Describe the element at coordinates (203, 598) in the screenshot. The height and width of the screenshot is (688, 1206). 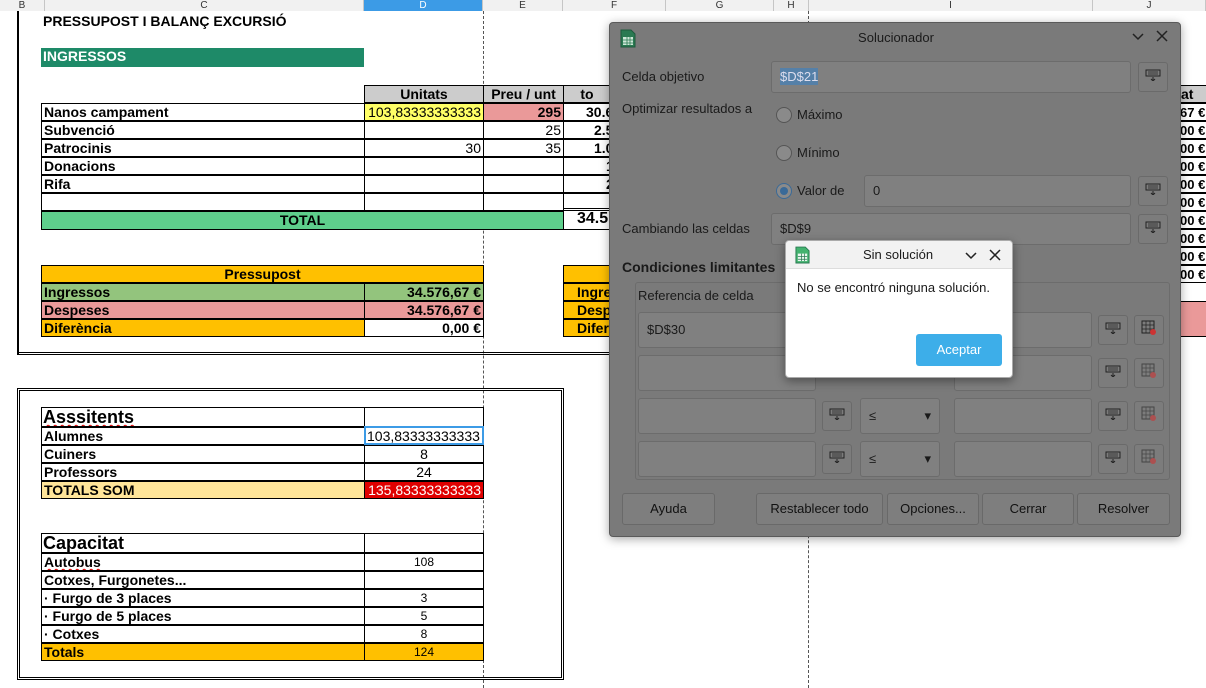
I see `furgo3-label: · Furgo de 3 places` at that location.